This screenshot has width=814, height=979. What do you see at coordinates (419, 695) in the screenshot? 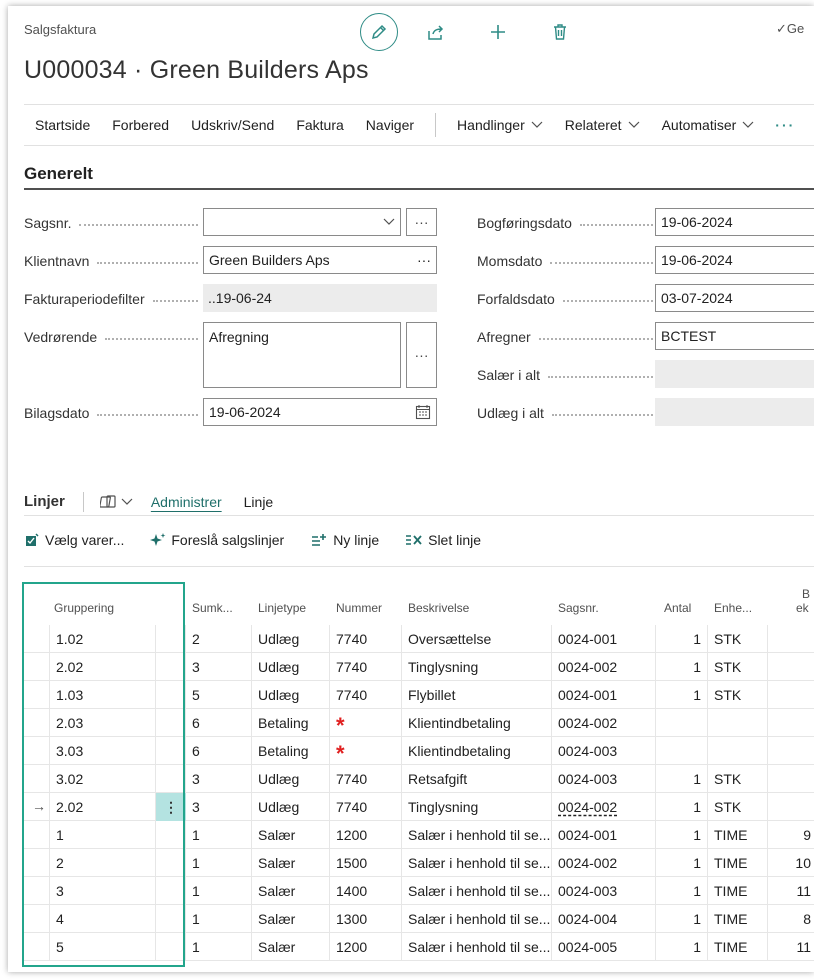
I see `table-row: 1.03 5 Udlæg 7740 Flybillet 0024-001 1 STK` at bounding box center [419, 695].